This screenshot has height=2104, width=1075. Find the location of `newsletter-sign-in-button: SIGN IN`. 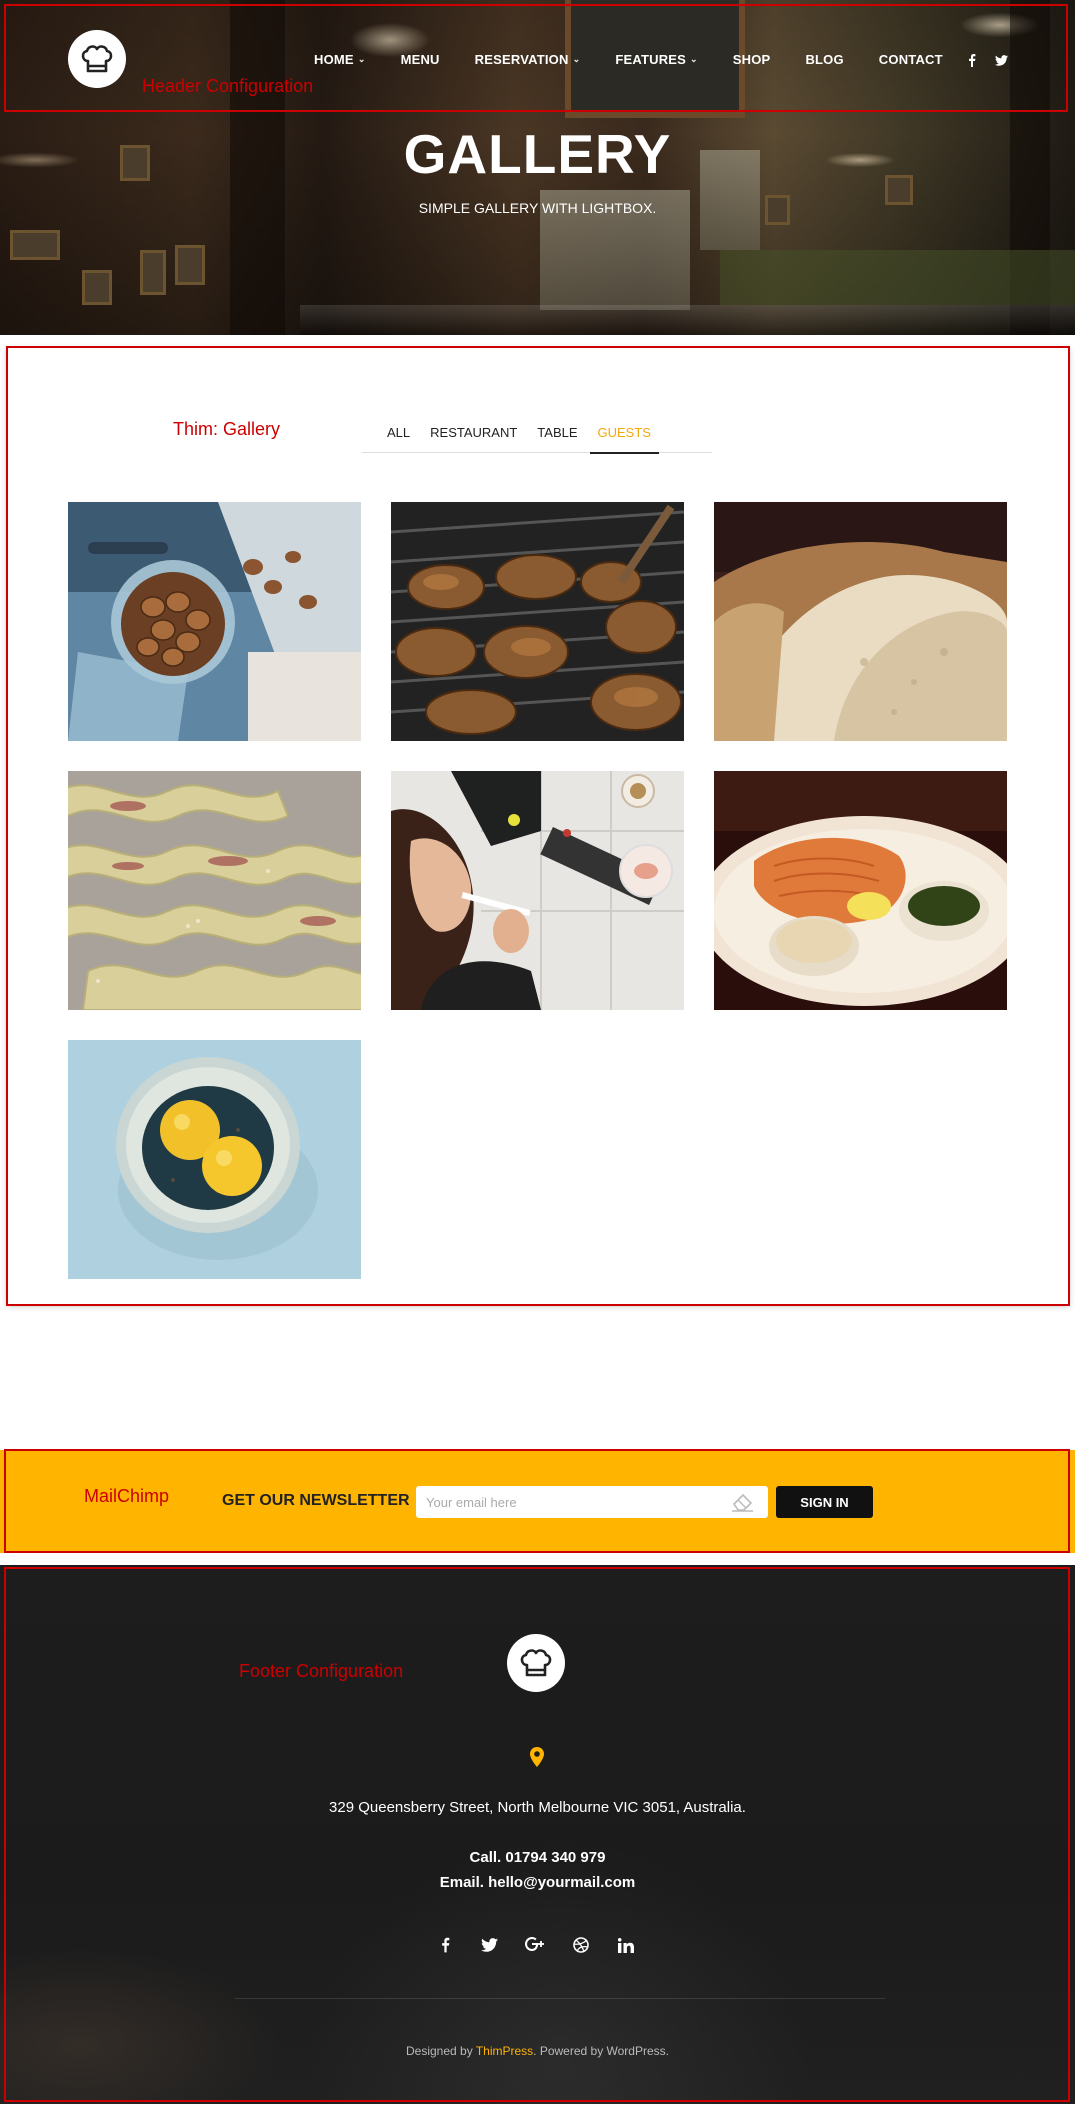

newsletter-sign-in-button: SIGN IN is located at coordinates (824, 1502).